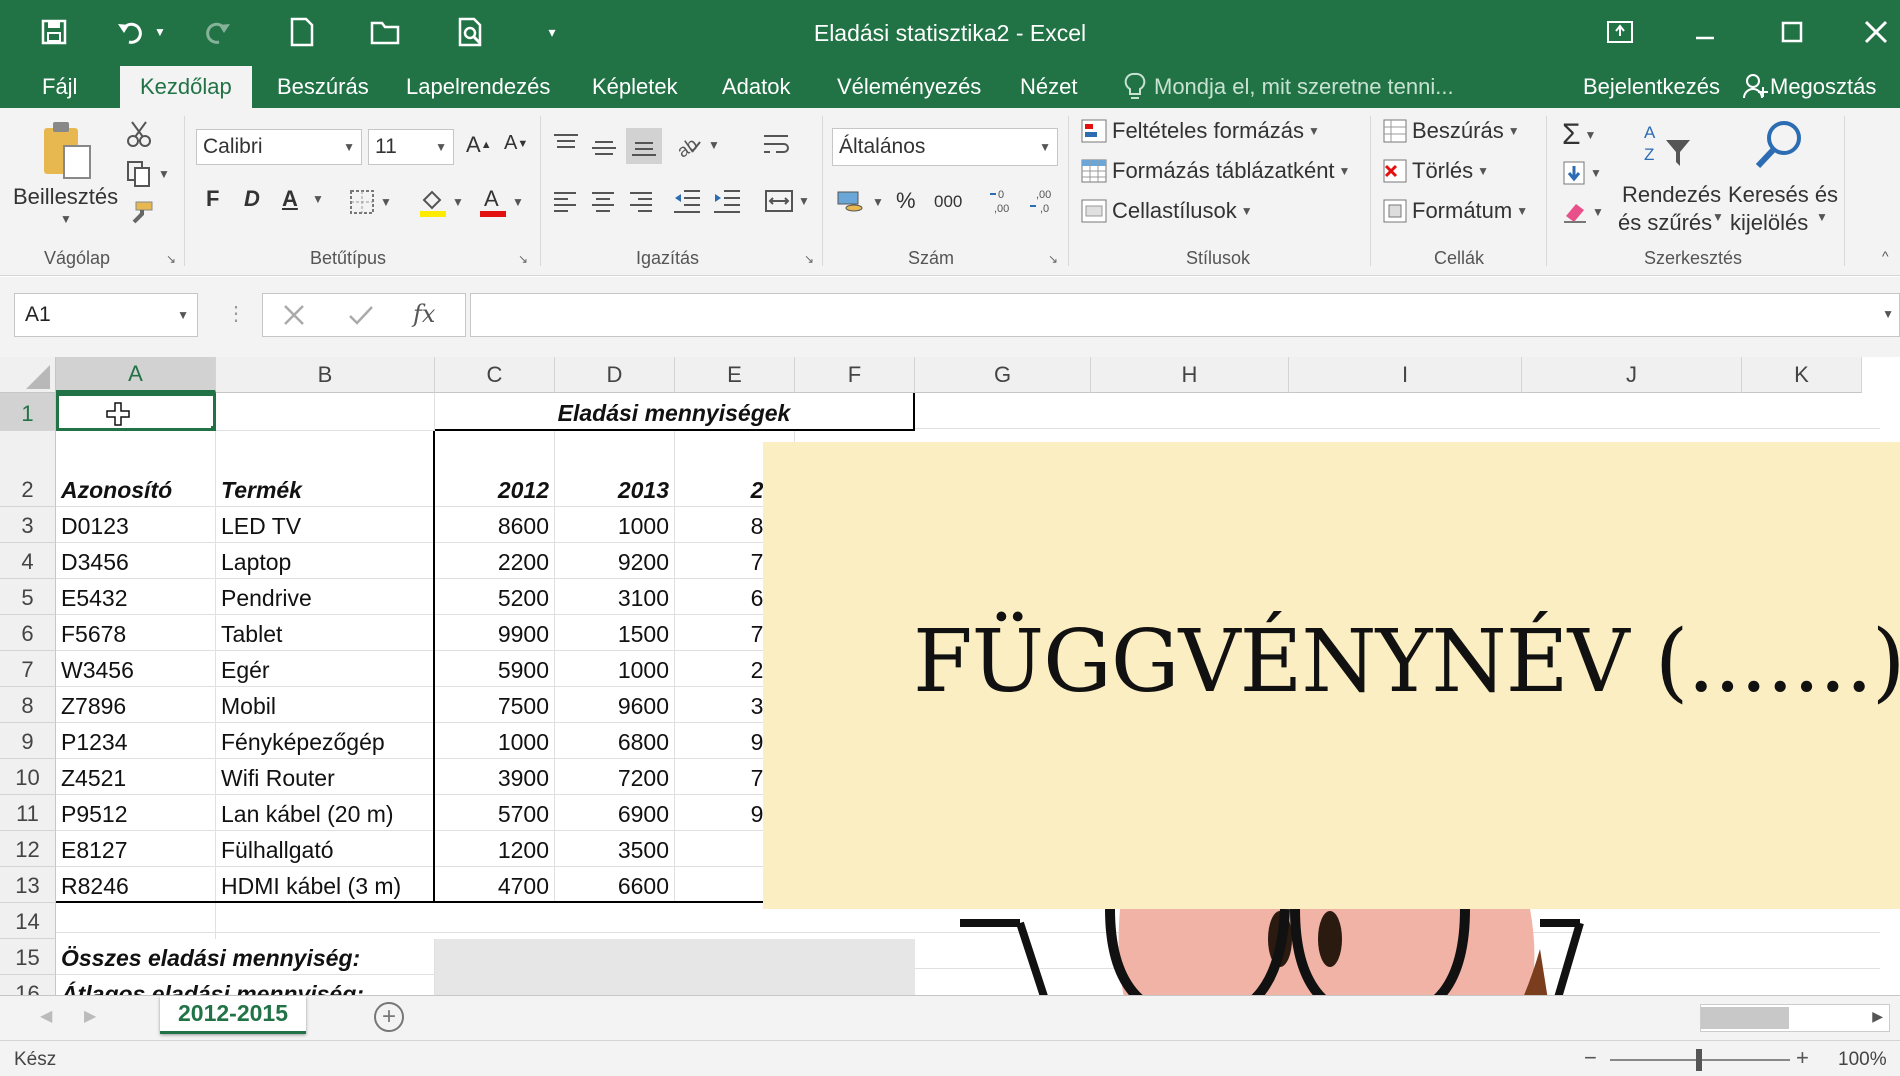 This screenshot has height=1076, width=1900. I want to click on table-cell-product: Laptop, so click(325, 561).